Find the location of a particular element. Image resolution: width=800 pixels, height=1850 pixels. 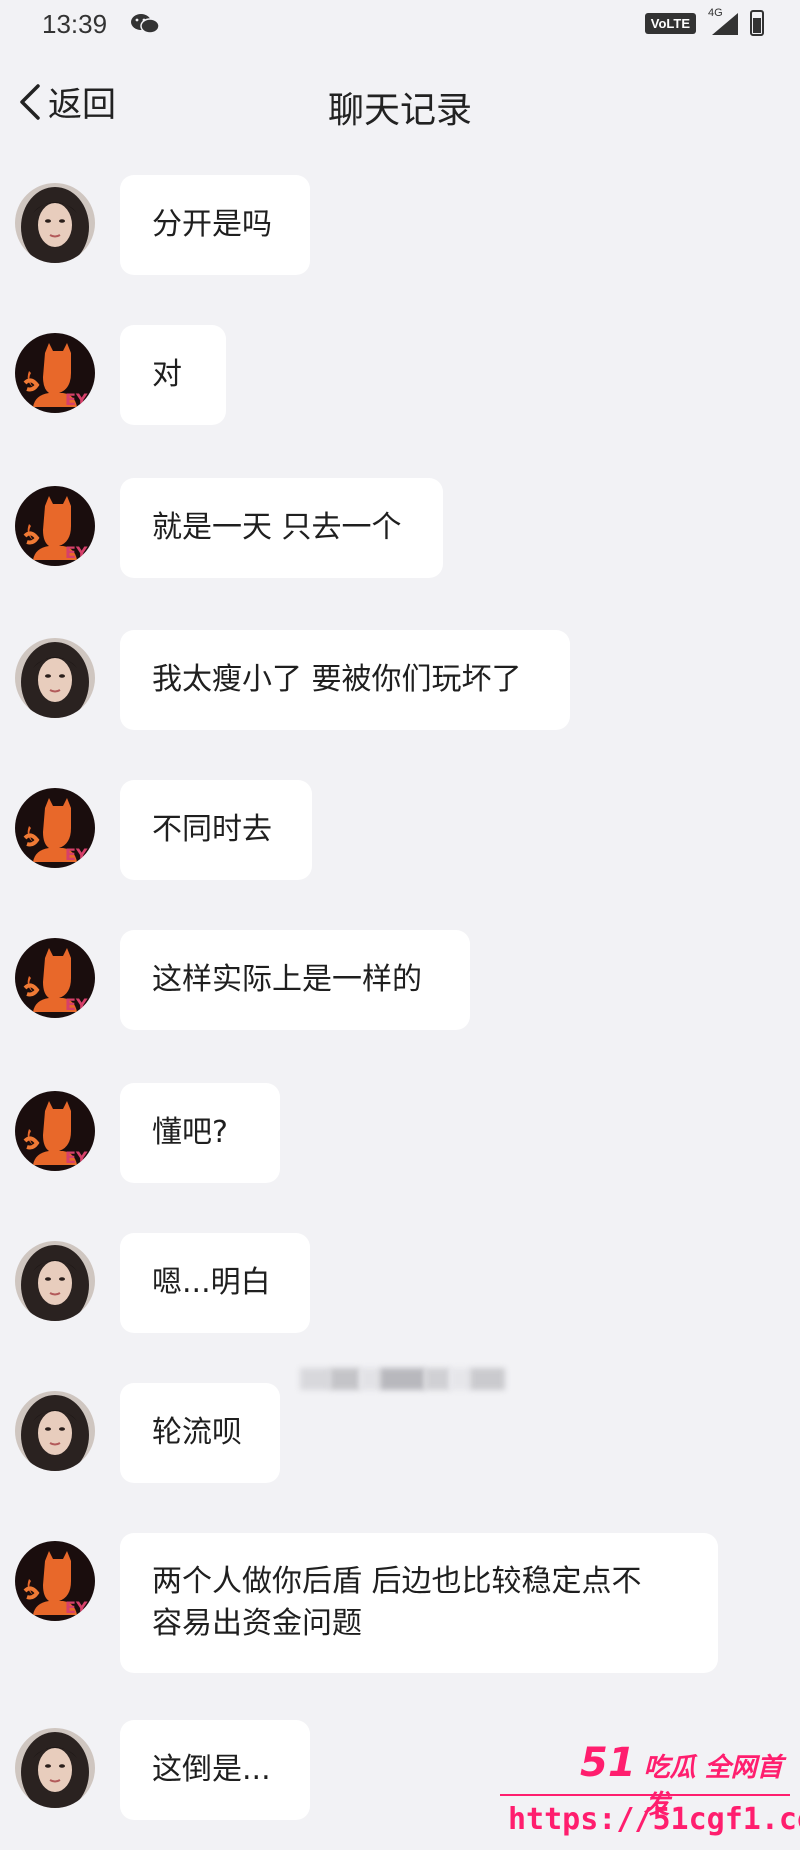

page-title: 聊天记录 is located at coordinates (399, 110).